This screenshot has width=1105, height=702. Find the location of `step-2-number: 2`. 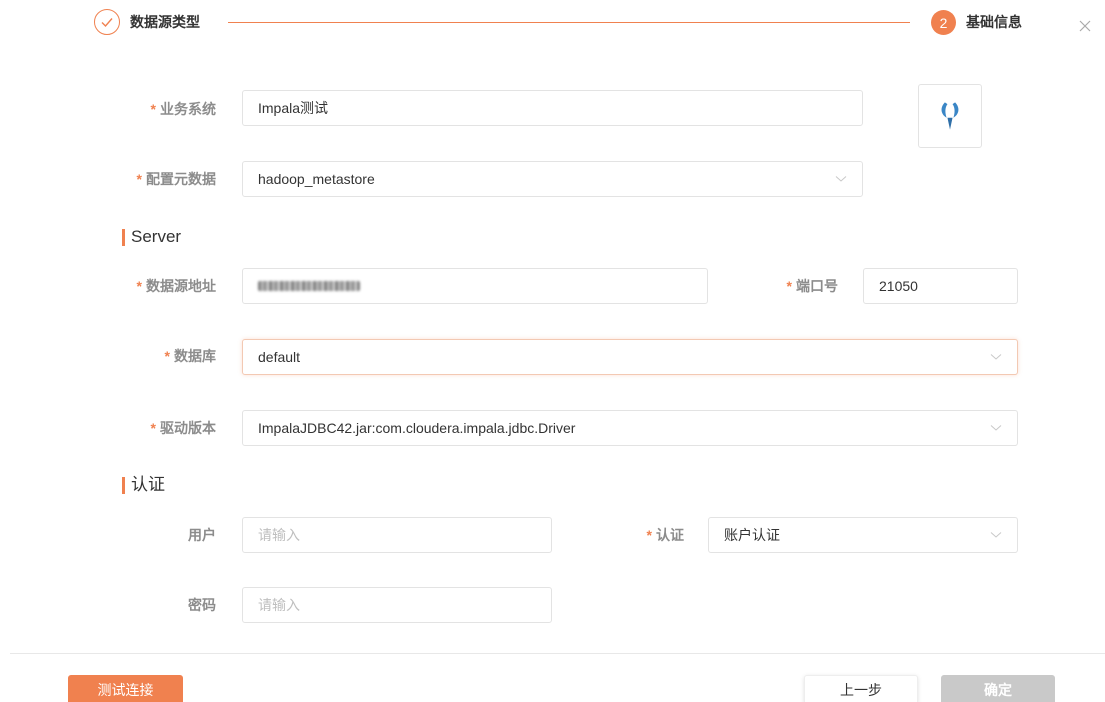

step-2-number: 2 is located at coordinates (943, 22).